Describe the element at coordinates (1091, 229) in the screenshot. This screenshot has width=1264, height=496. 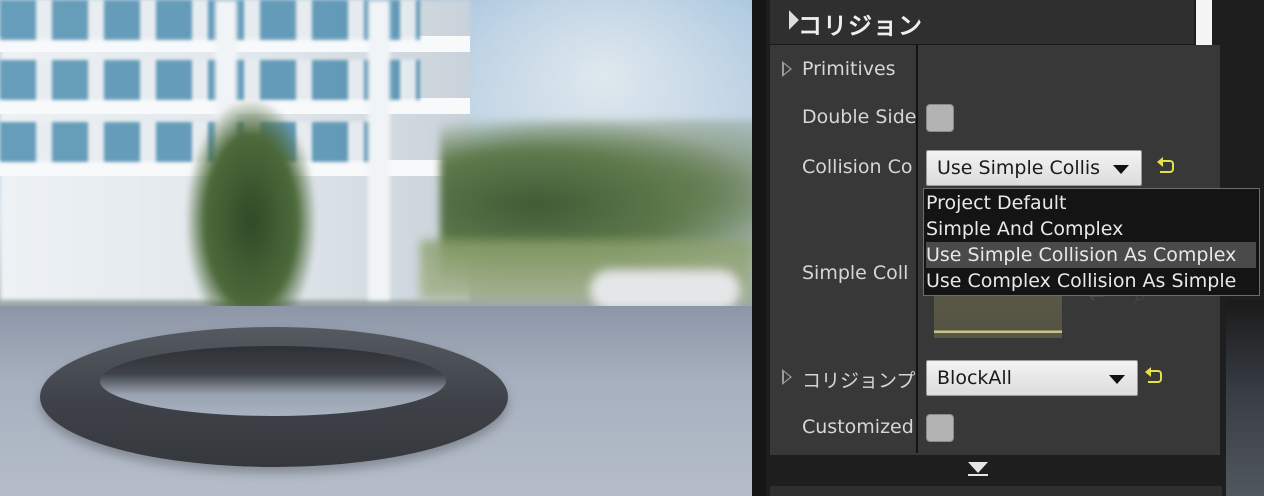
I see `menu-item-simple-and-complex: Simple And Complex` at that location.